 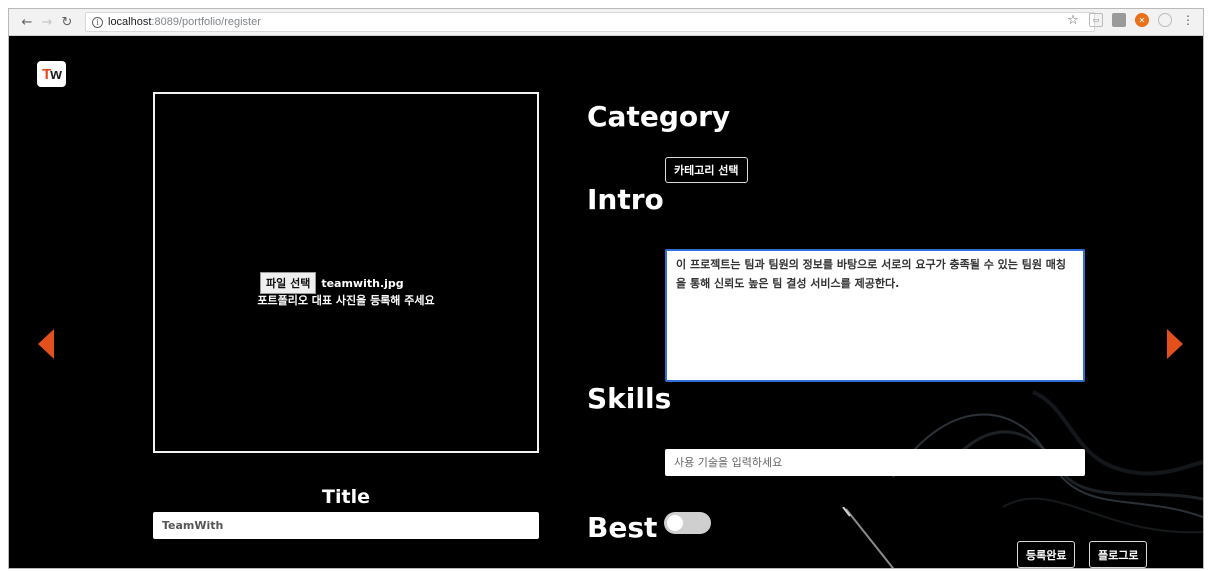 I want to click on best-toggle, so click(x=687, y=523).